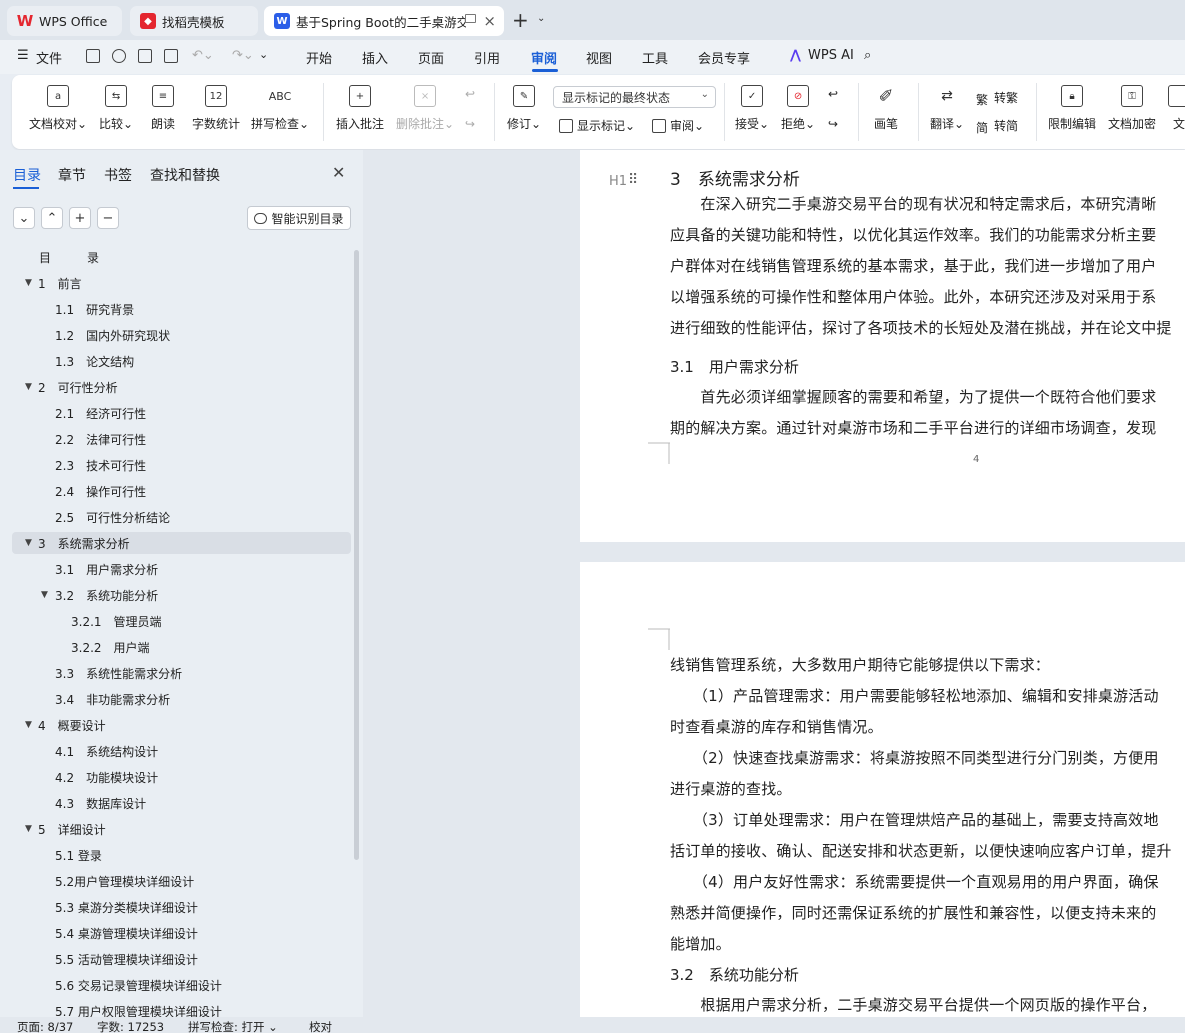  Describe the element at coordinates (280, 108) in the screenshot. I see `spellcheck-button: ABC 拼写检查⌄` at that location.